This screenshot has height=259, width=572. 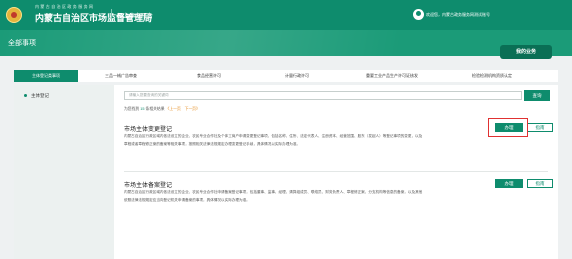 What do you see at coordinates (121, 76) in the screenshot?
I see `tab-ad-review: 三品一械广告审查` at bounding box center [121, 76].